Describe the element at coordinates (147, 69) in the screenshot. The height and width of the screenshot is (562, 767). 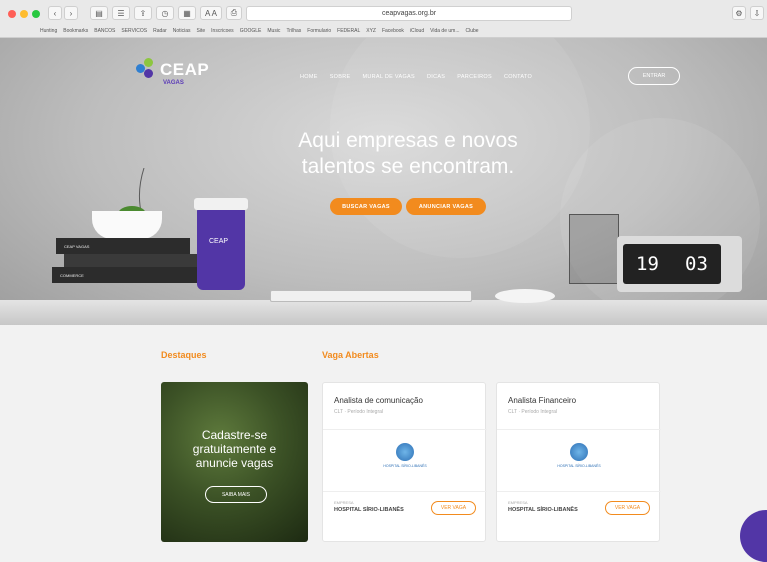
I see `logo-mark-icon` at that location.